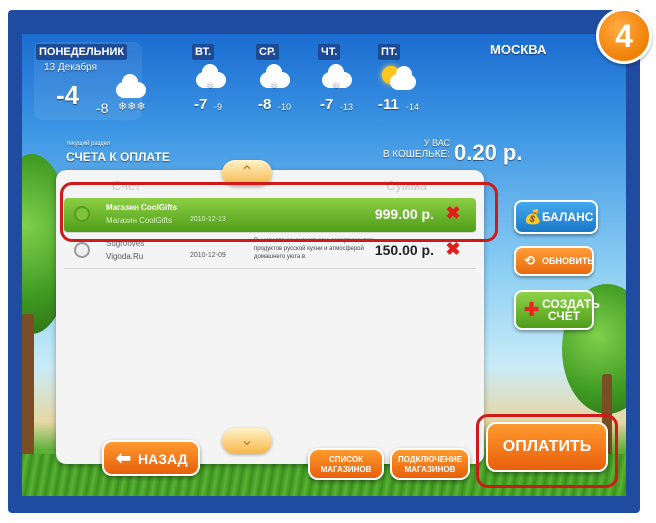  Describe the element at coordinates (624, 36) in the screenshot. I see `step-badge: 4` at that location.